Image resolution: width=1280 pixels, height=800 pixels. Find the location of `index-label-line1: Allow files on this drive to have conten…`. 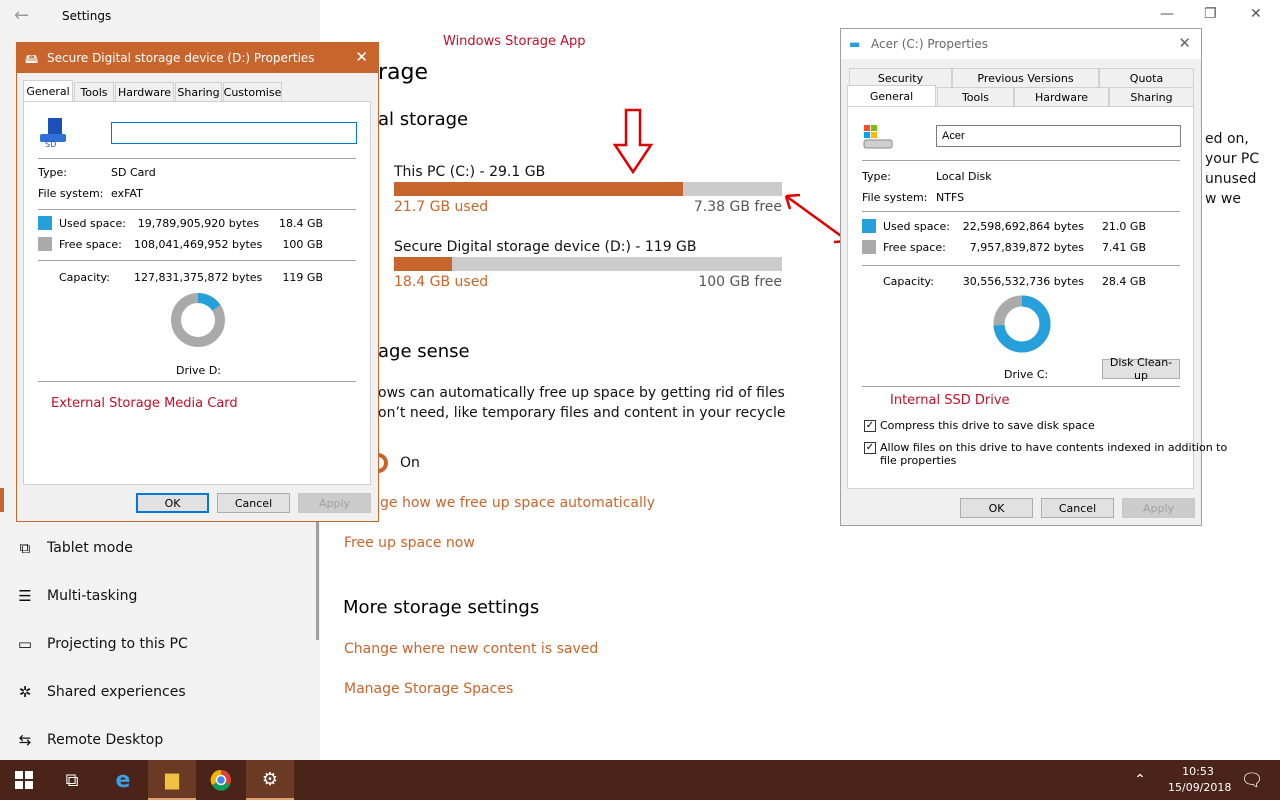

index-label-line1: Allow files on this drive to have conten… is located at coordinates (1054, 447).